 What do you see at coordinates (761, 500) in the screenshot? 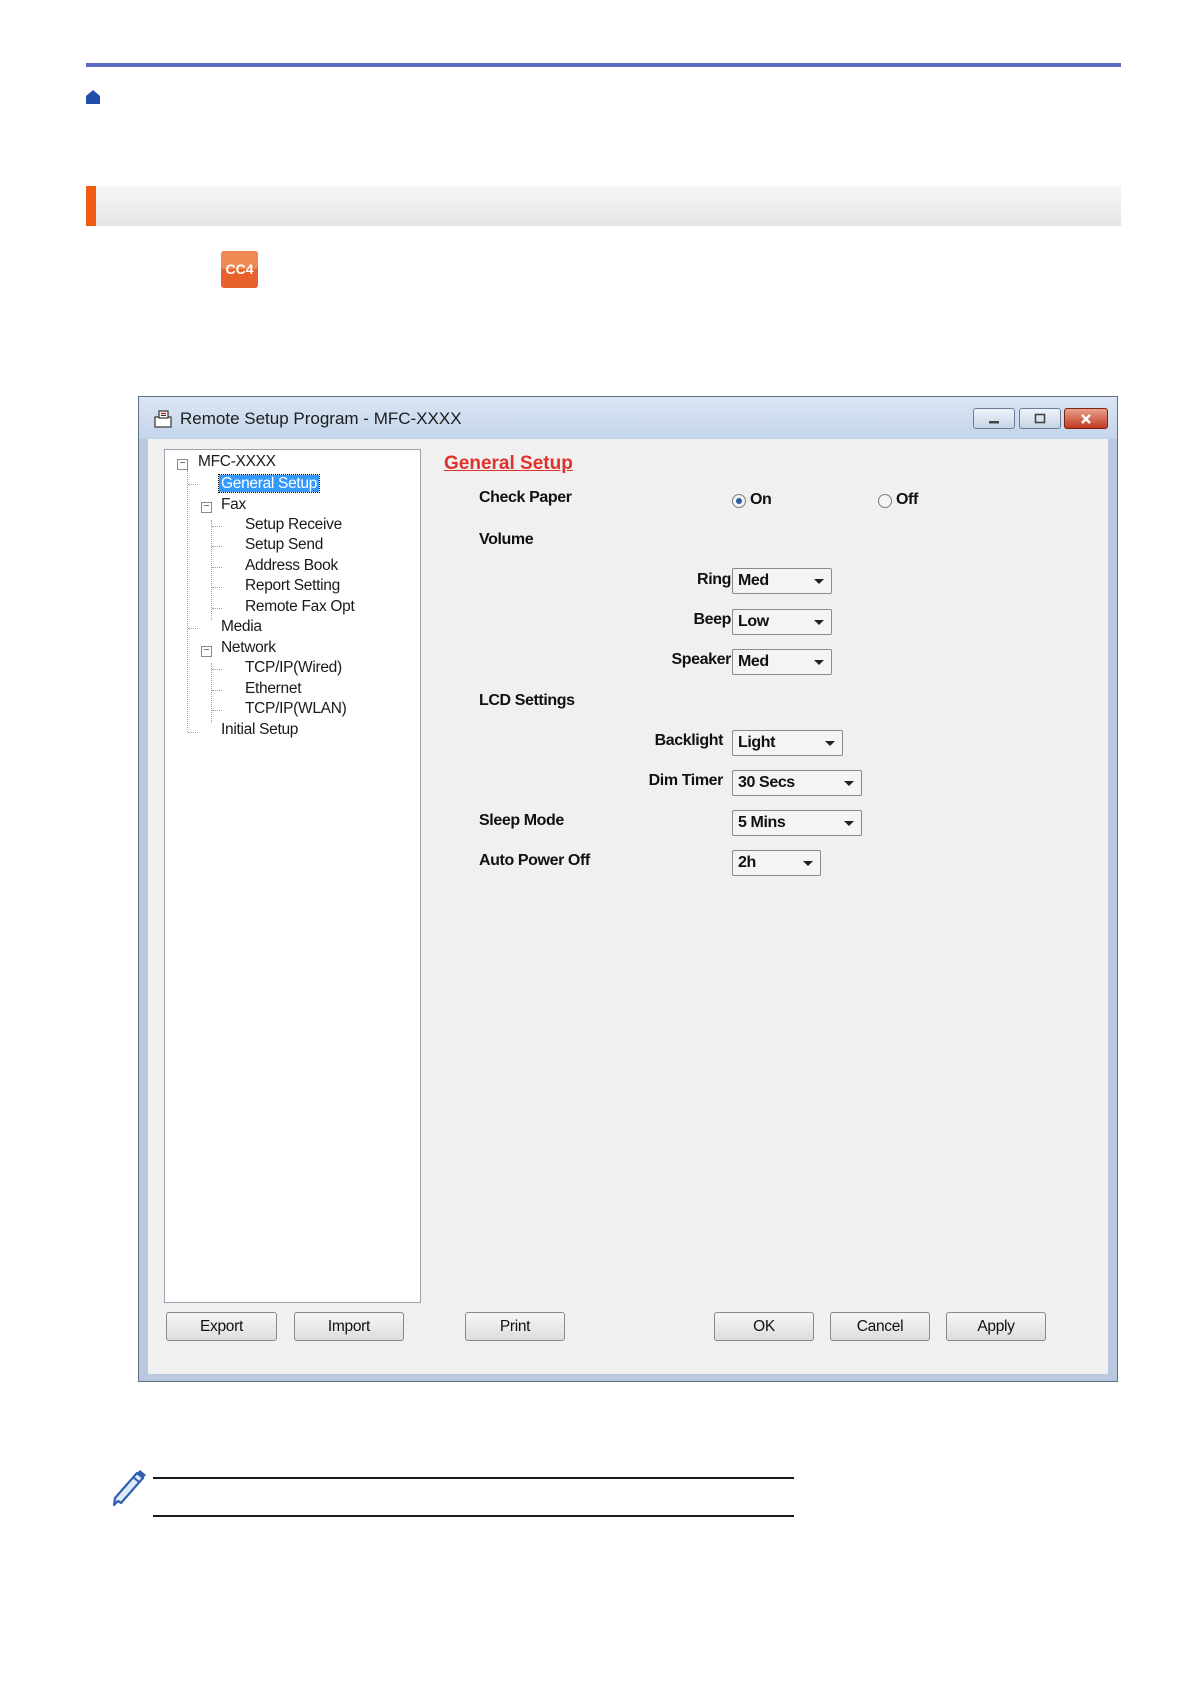
I see `check-paper-on-label: On` at bounding box center [761, 500].